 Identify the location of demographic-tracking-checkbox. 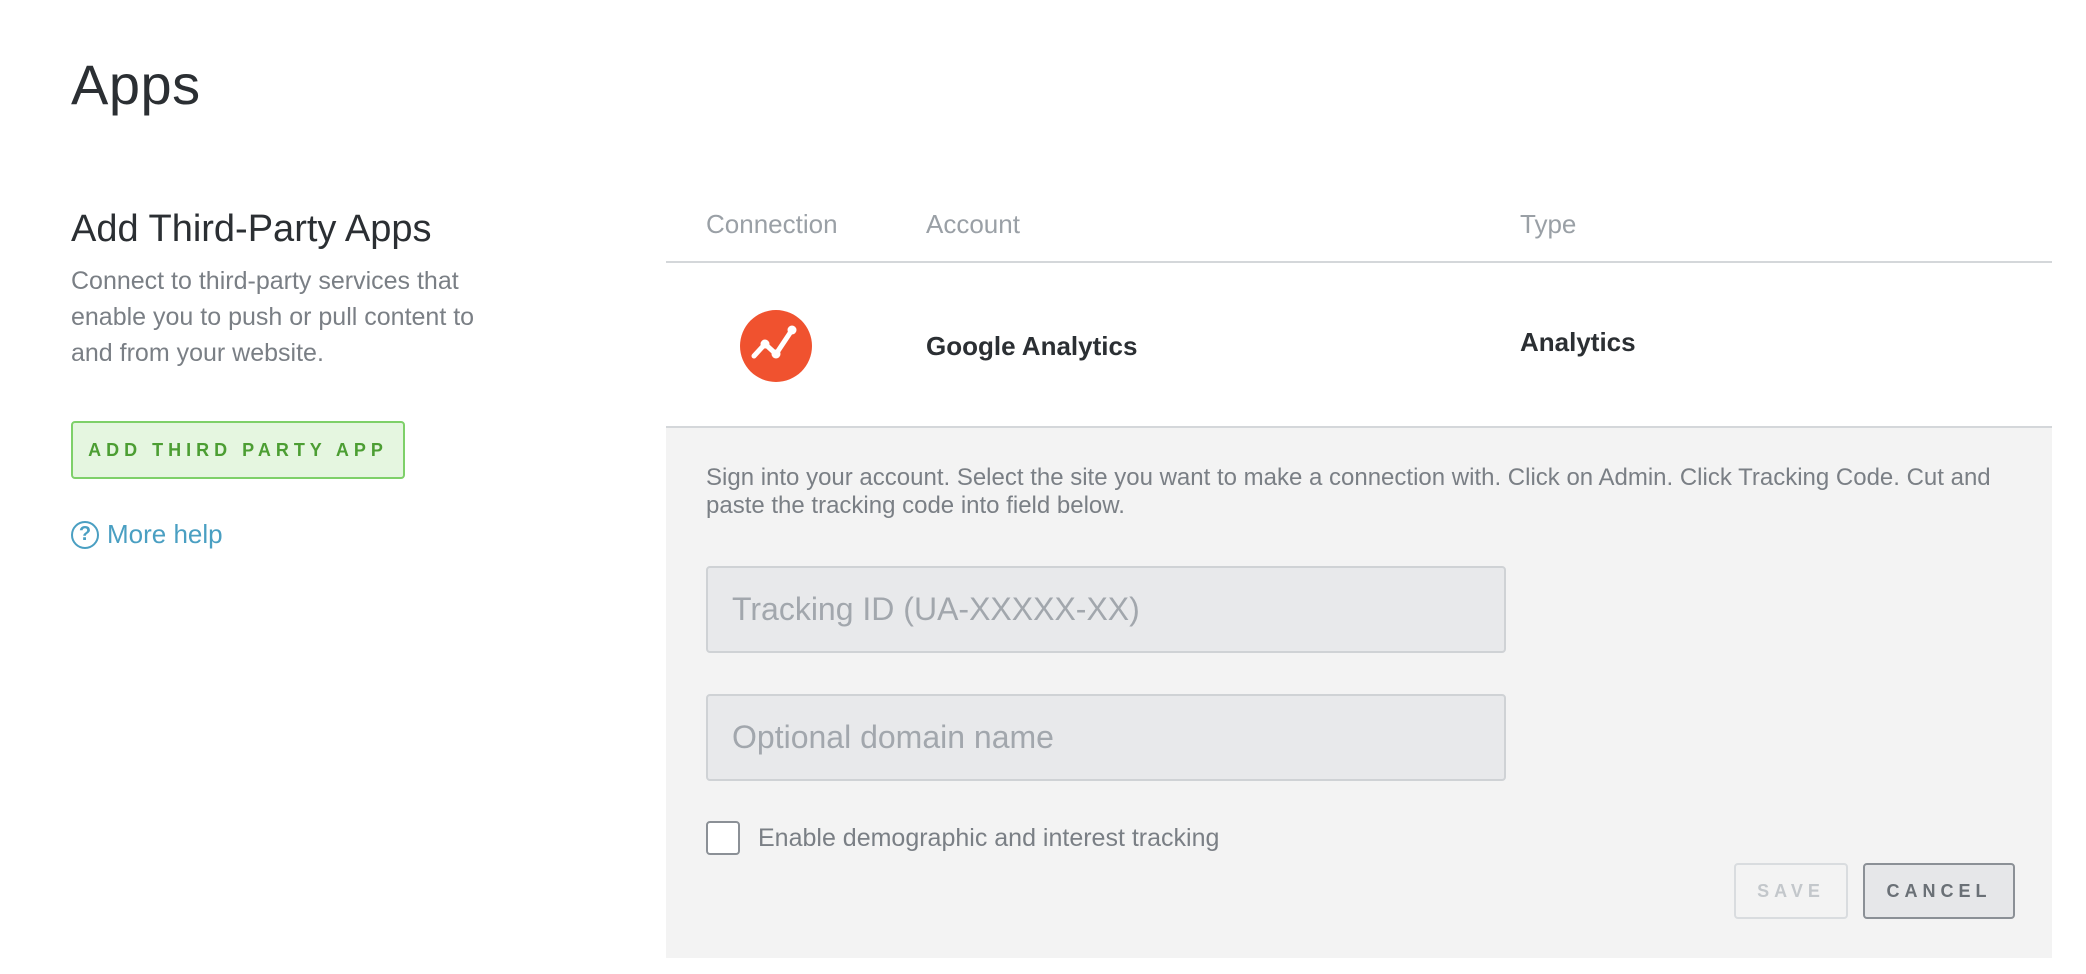
(723, 838).